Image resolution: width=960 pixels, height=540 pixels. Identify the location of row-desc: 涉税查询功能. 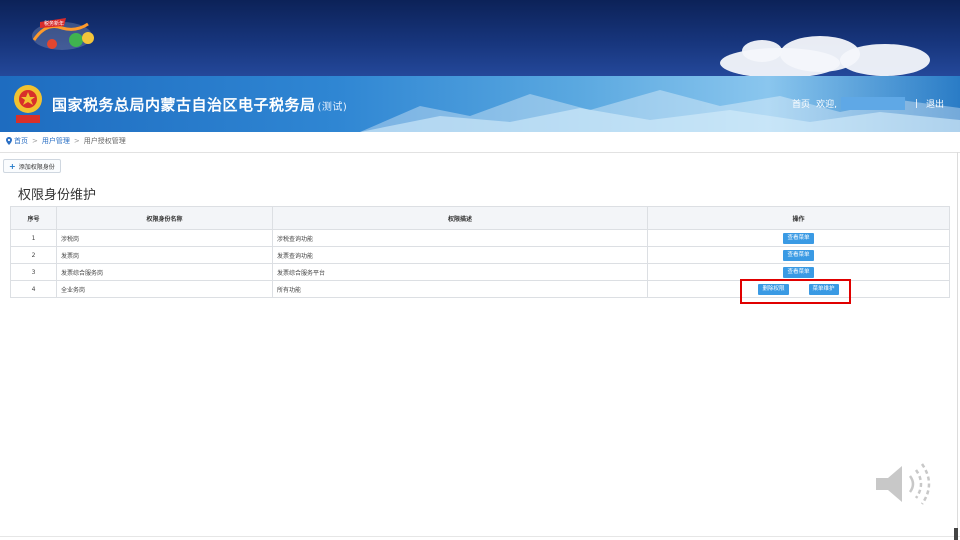
(460, 238).